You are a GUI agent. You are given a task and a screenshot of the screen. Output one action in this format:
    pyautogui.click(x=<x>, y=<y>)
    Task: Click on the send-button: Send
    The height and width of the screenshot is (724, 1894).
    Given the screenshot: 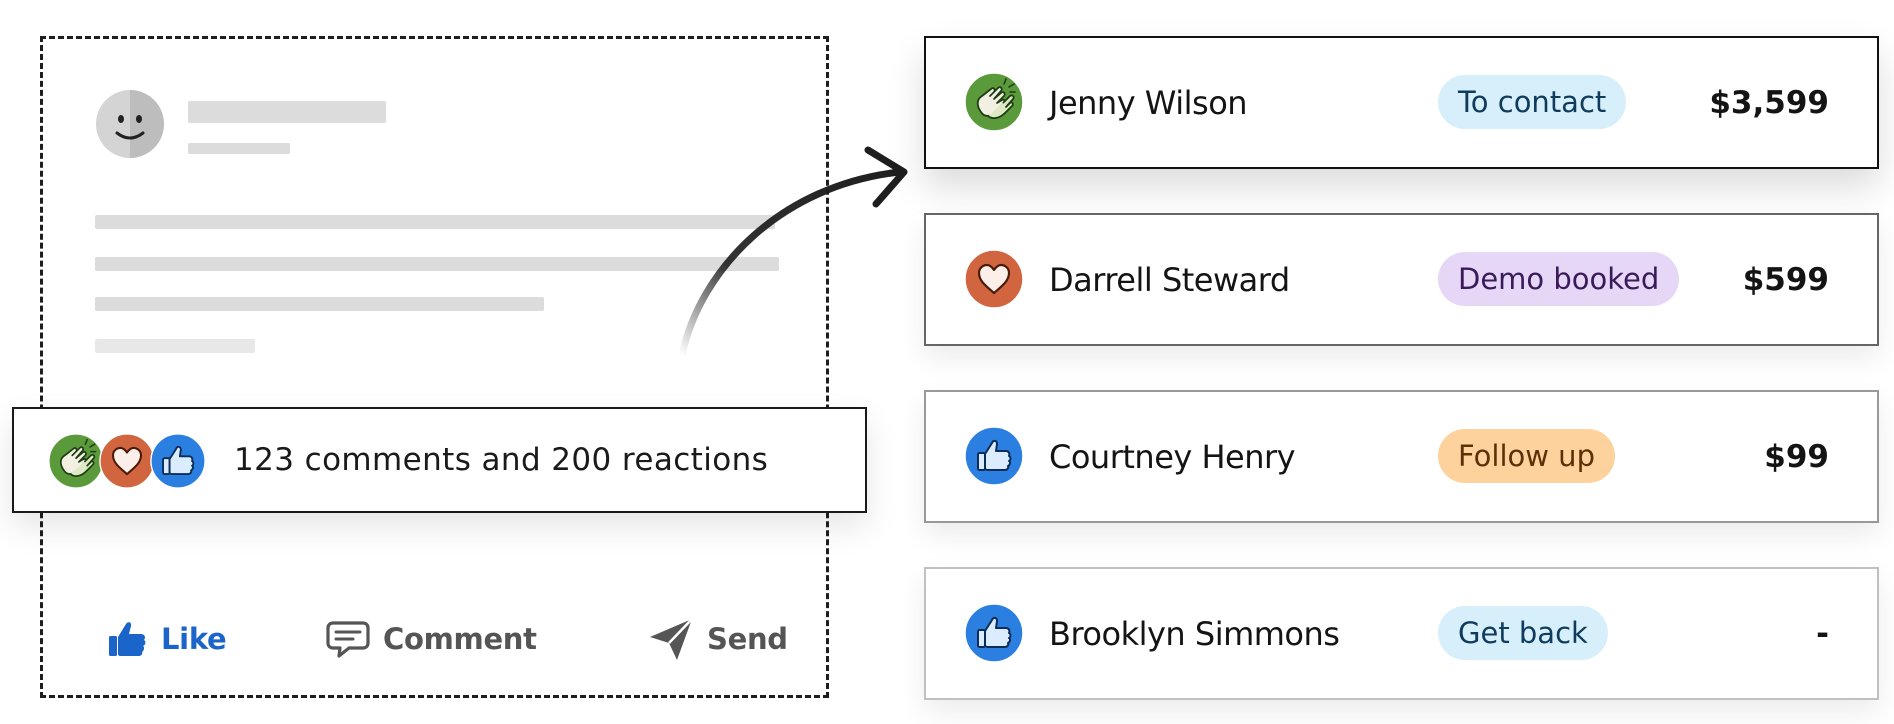 What is the action you would take?
    pyautogui.click(x=717, y=639)
    